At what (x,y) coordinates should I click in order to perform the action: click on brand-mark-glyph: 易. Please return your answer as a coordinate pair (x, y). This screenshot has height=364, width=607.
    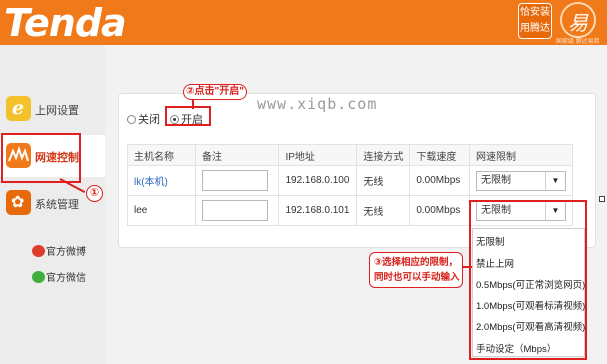
    Looking at the image, I should click on (578, 24).